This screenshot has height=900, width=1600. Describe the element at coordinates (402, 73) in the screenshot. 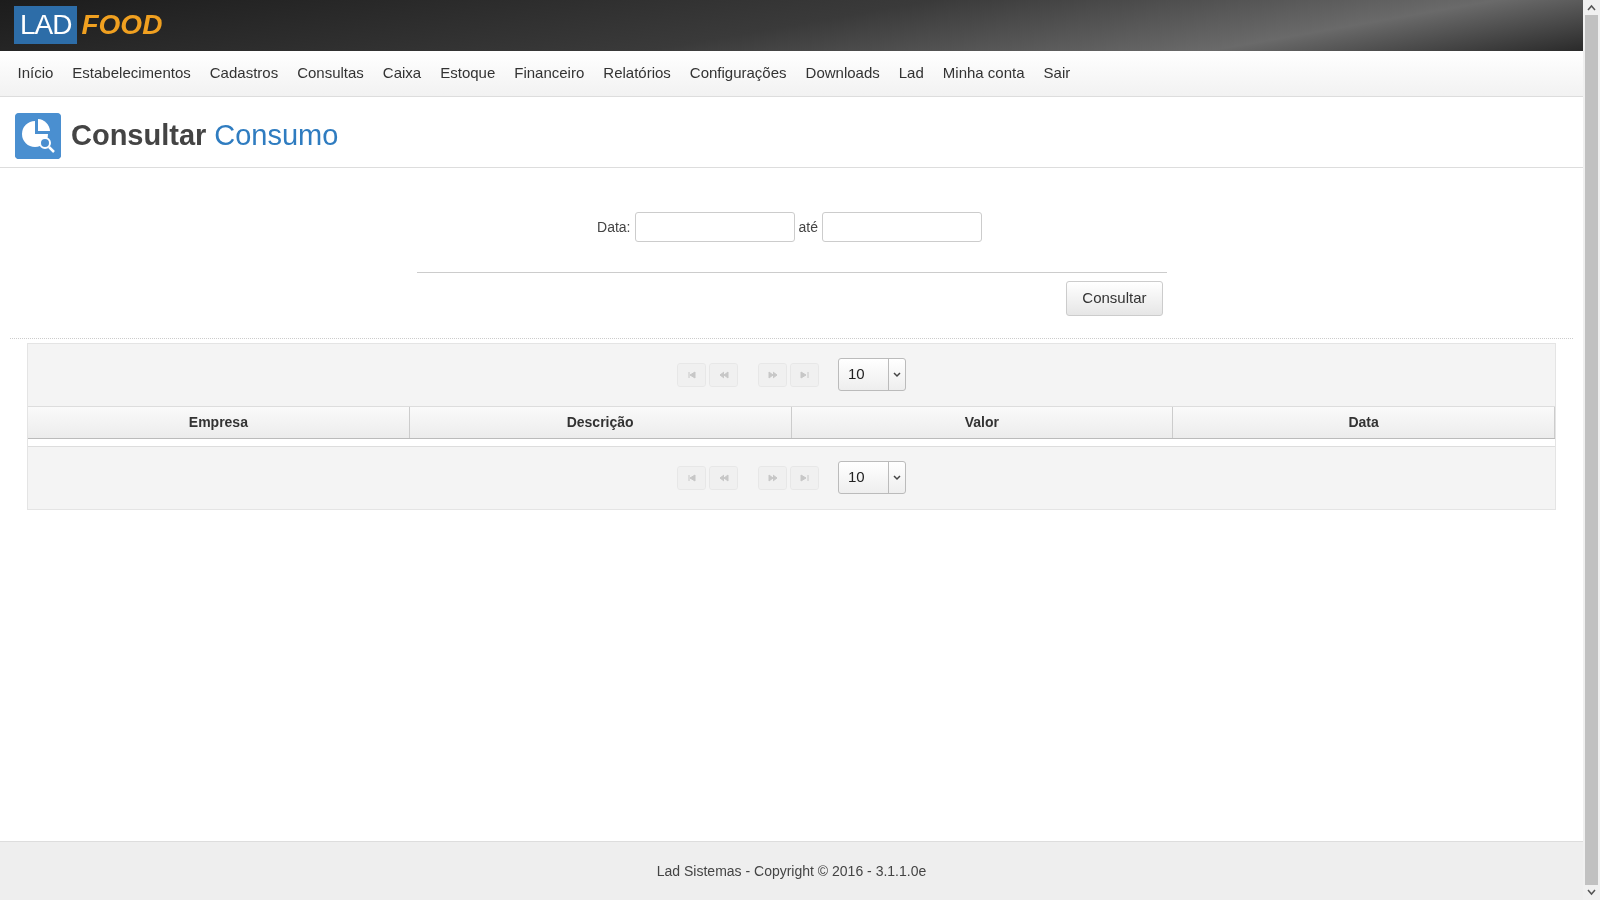

I see `menu-link: Caixa` at that location.